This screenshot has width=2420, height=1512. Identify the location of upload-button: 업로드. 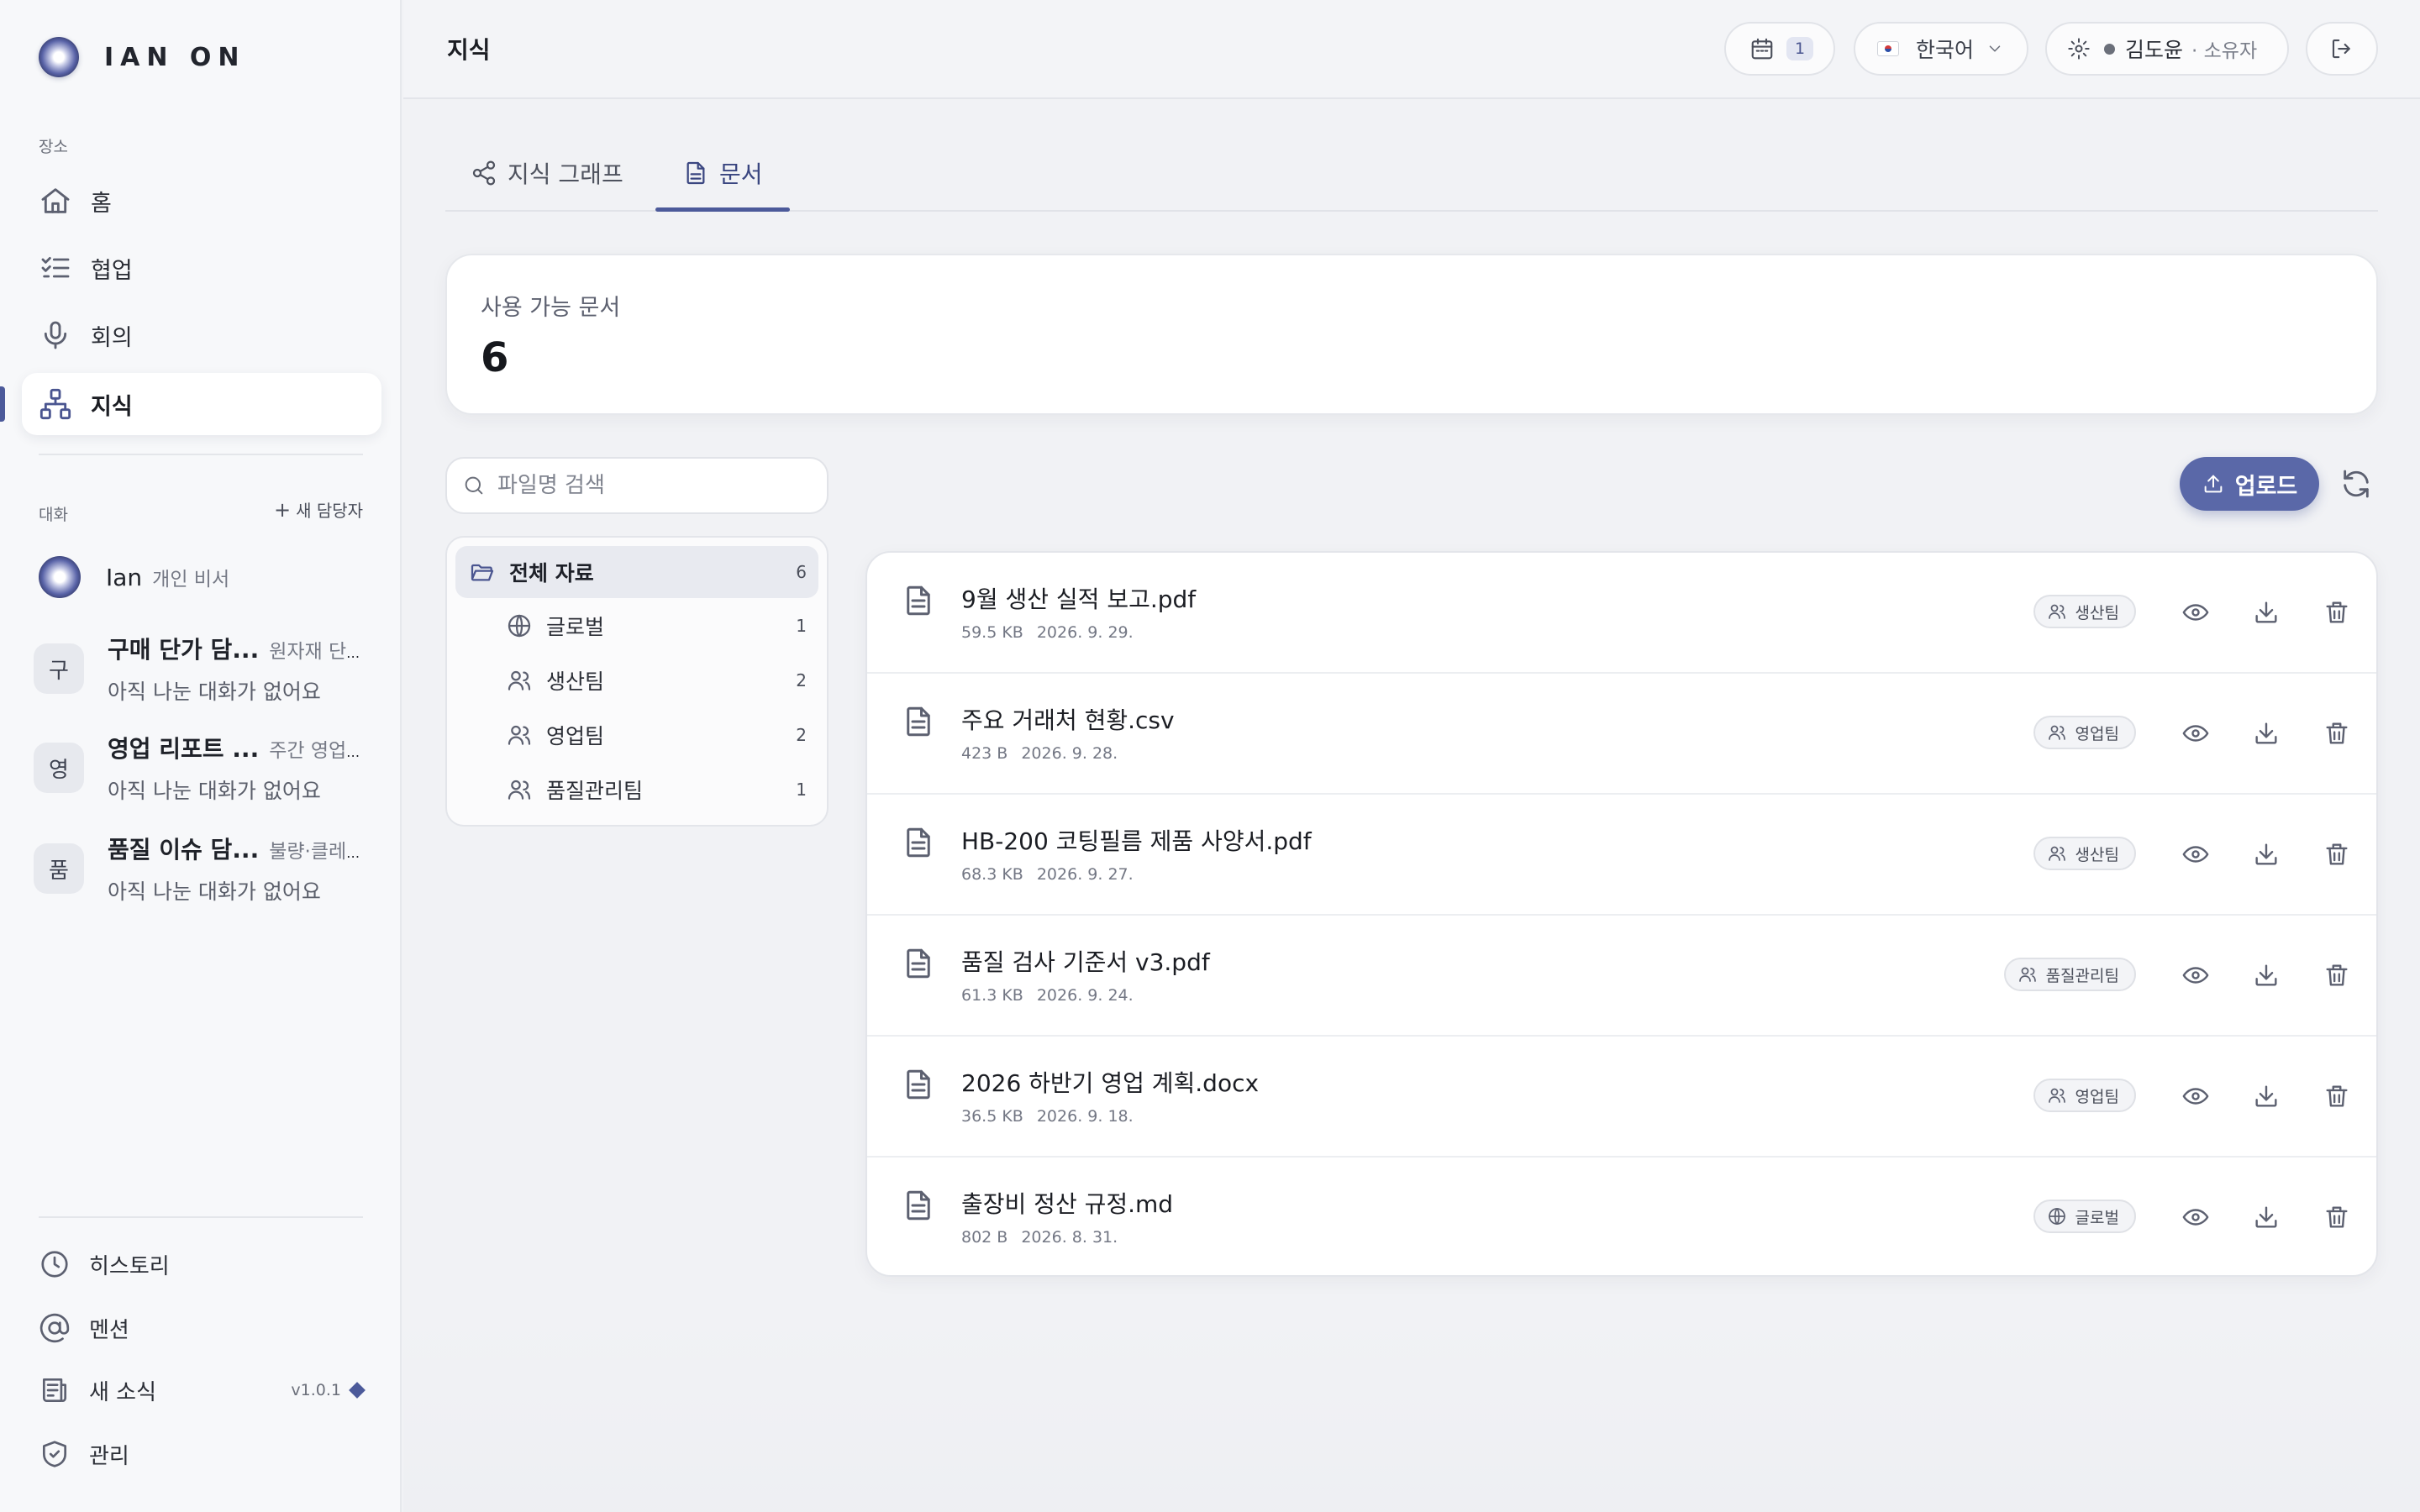
(2249, 484).